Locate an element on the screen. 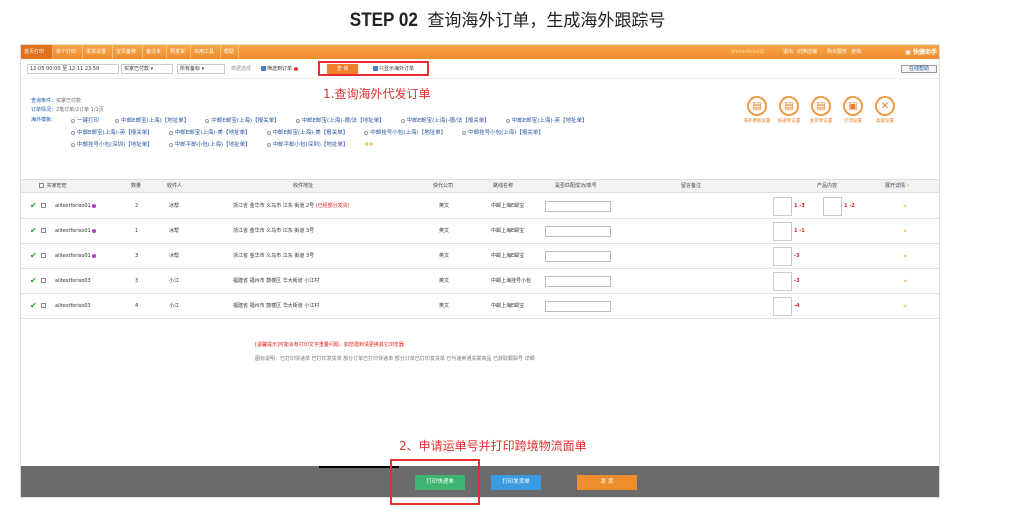 This screenshot has width=1011, height=521. template-option: 中邮挂号小包(上海)【地址单】 is located at coordinates (409, 133).